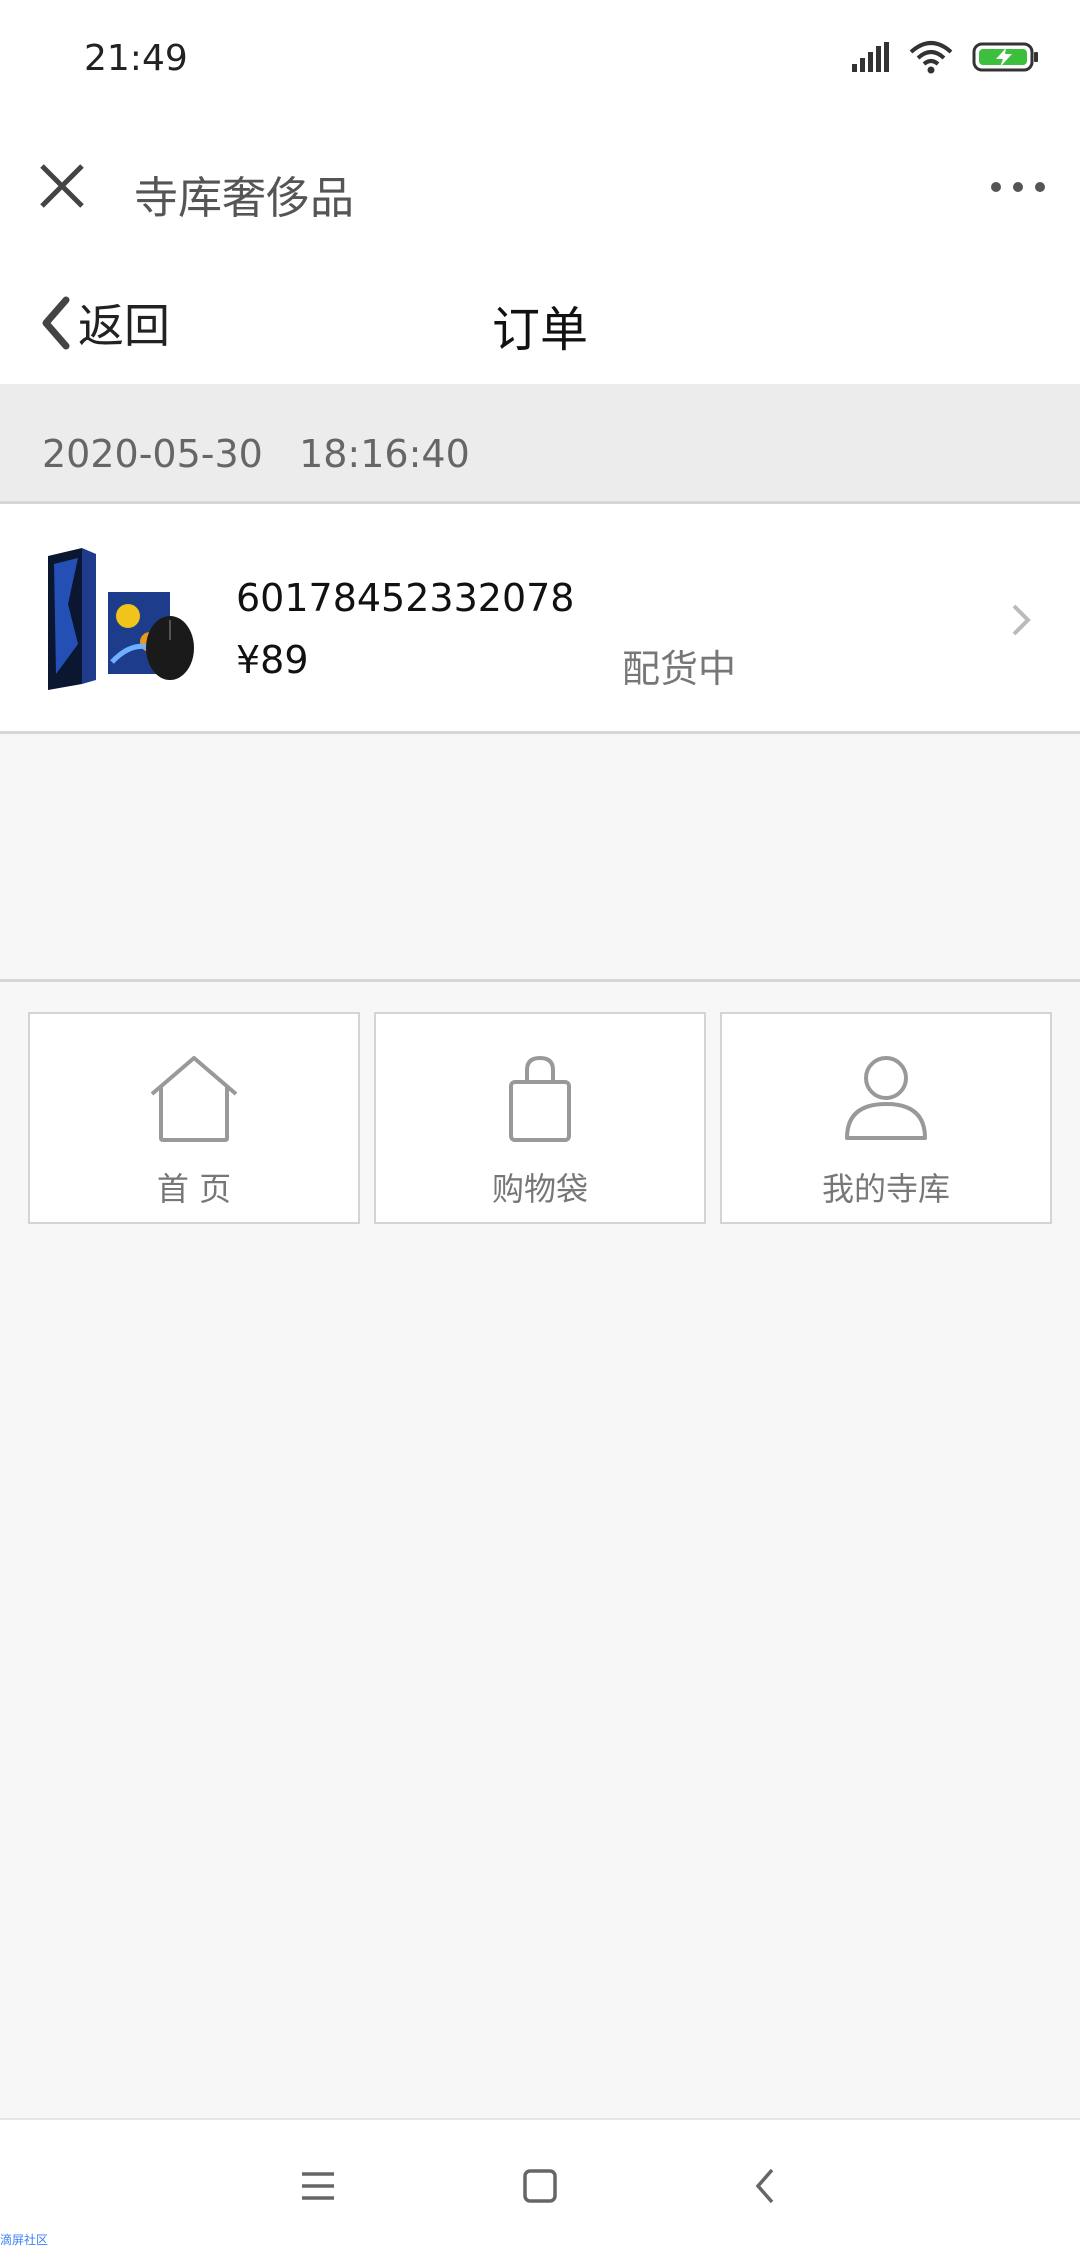 The height and width of the screenshot is (2248, 1080). Describe the element at coordinates (62, 186) in the screenshot. I see `close-icon` at that location.